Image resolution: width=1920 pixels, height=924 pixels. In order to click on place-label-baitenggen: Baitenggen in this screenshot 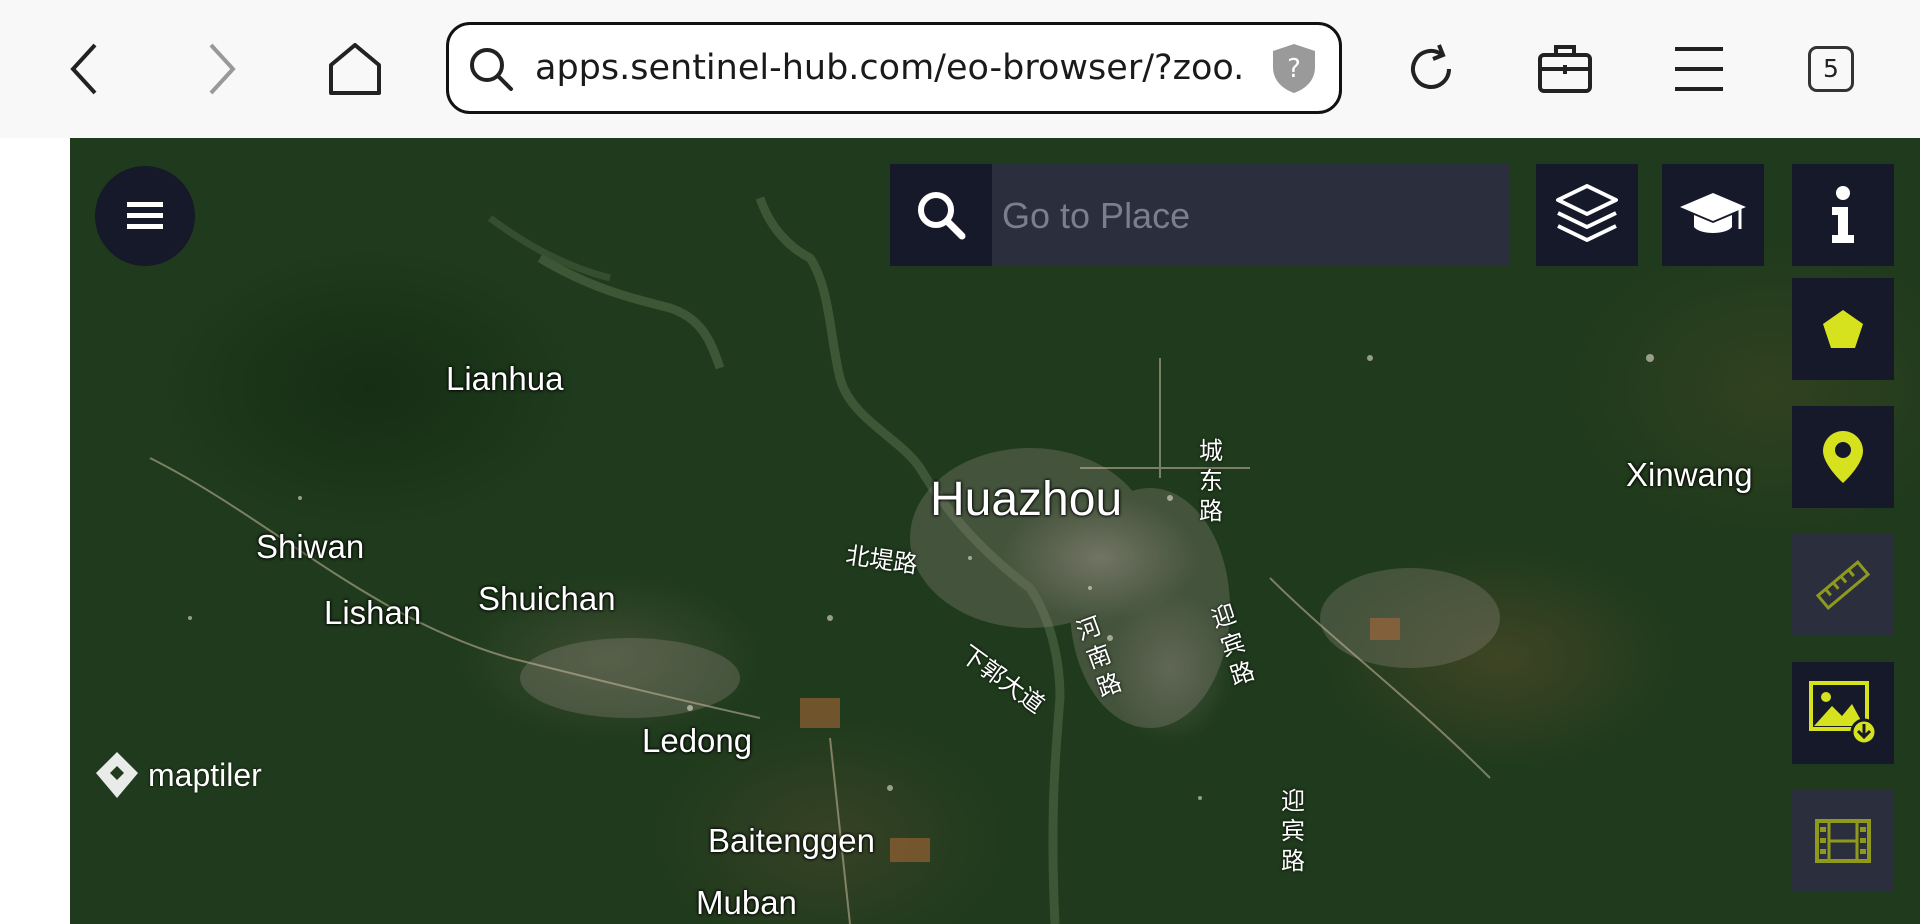, I will do `click(791, 840)`.